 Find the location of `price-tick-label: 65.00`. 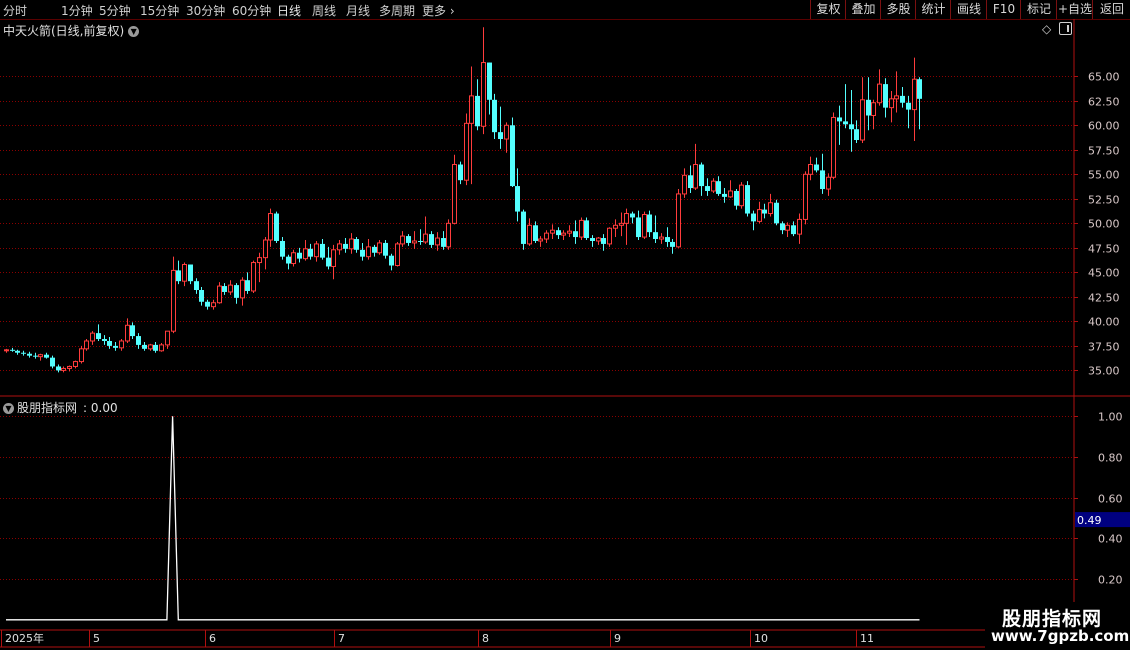

price-tick-label: 65.00 is located at coordinates (1104, 77).